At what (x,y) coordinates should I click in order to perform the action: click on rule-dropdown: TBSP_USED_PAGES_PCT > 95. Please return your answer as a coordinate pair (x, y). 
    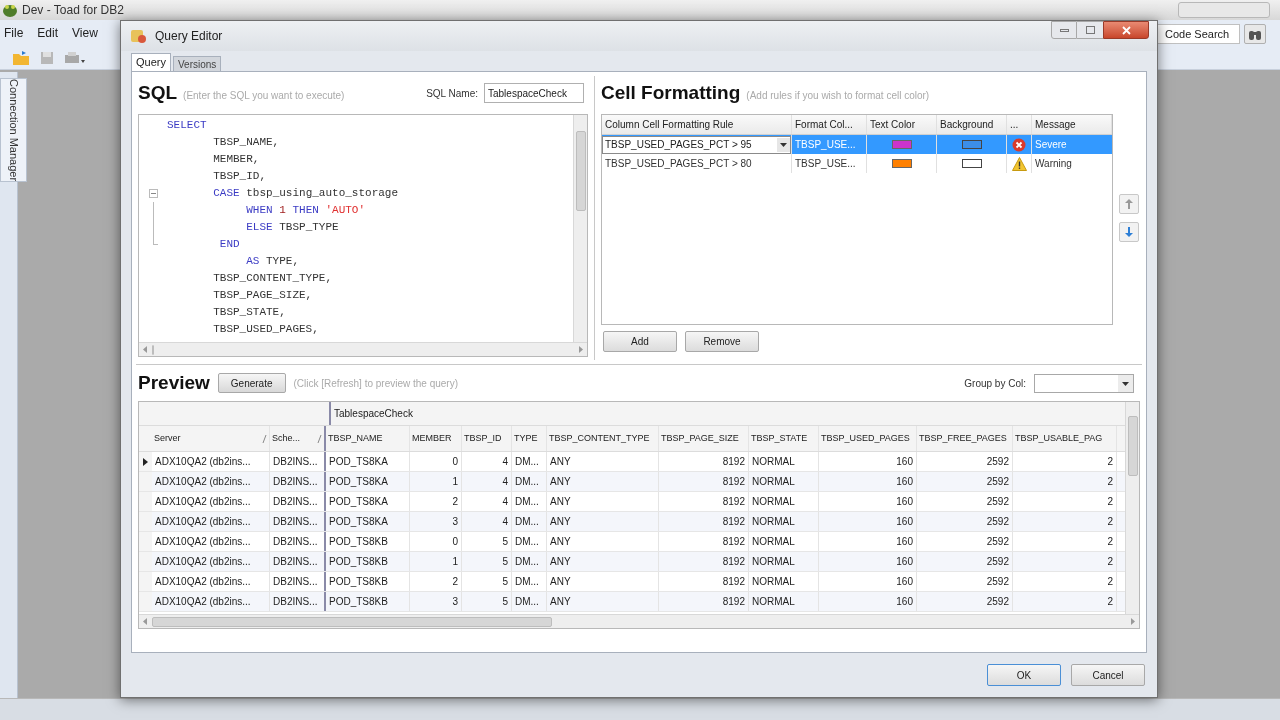
    Looking at the image, I should click on (696, 144).